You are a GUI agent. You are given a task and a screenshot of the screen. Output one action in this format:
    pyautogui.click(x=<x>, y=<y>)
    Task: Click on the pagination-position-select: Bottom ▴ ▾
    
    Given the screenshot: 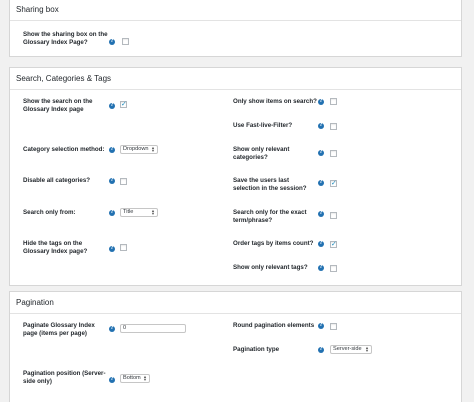 What is the action you would take?
    pyautogui.click(x=135, y=378)
    